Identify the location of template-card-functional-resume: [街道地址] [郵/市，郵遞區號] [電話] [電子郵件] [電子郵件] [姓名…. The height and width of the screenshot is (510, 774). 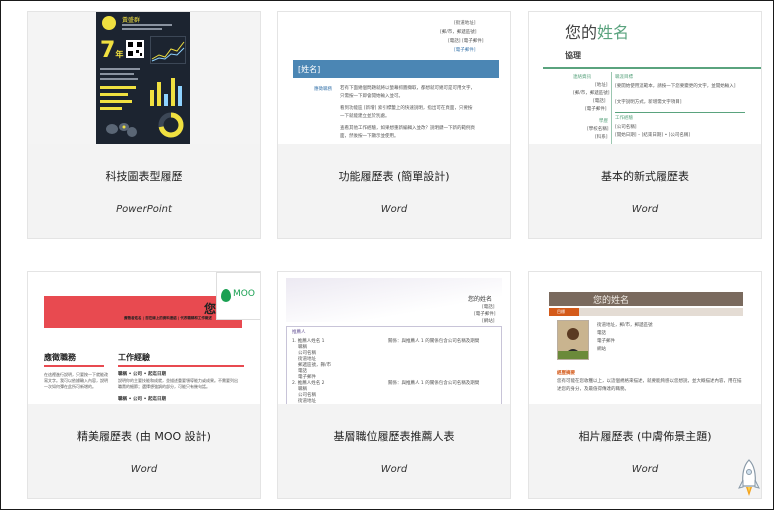
(394, 125).